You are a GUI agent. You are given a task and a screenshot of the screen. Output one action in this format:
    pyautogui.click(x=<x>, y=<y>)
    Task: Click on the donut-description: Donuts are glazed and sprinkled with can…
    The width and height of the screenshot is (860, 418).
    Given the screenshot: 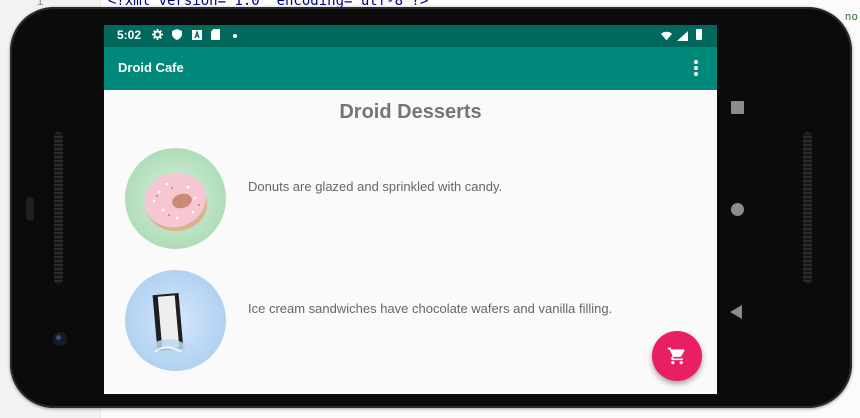 What is the action you would take?
    pyautogui.click(x=375, y=186)
    